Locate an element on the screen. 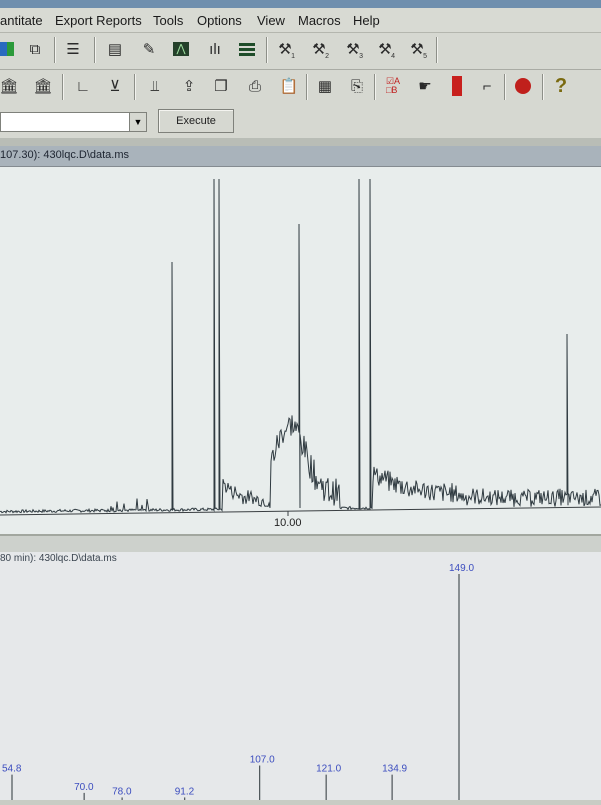 The image size is (601, 805). command-combo: ▼ is located at coordinates (73, 122).